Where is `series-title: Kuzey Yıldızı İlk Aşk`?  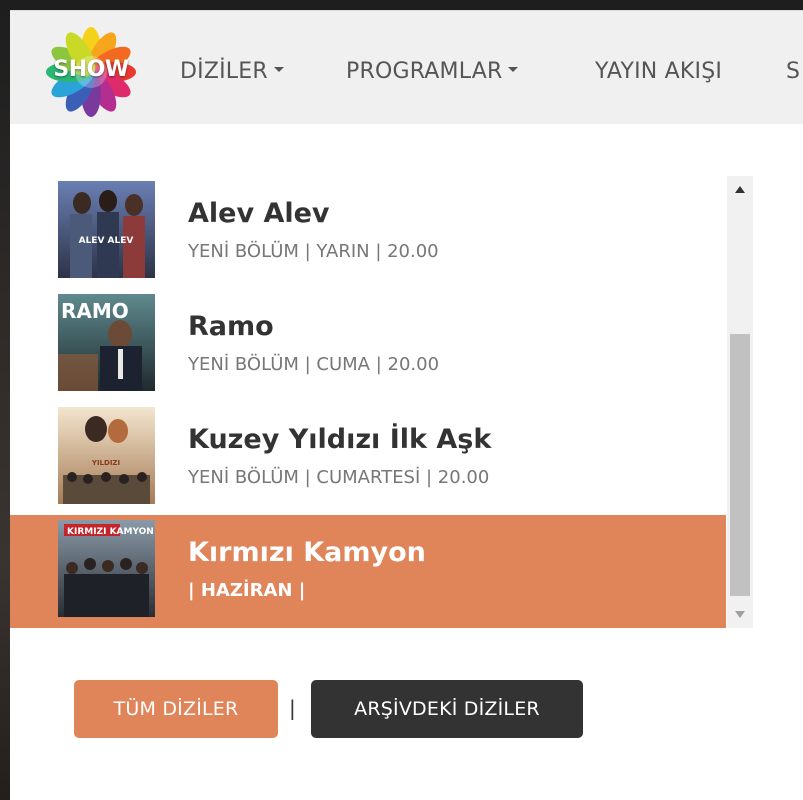 series-title: Kuzey Yıldızı İlk Aşk is located at coordinates (340, 439).